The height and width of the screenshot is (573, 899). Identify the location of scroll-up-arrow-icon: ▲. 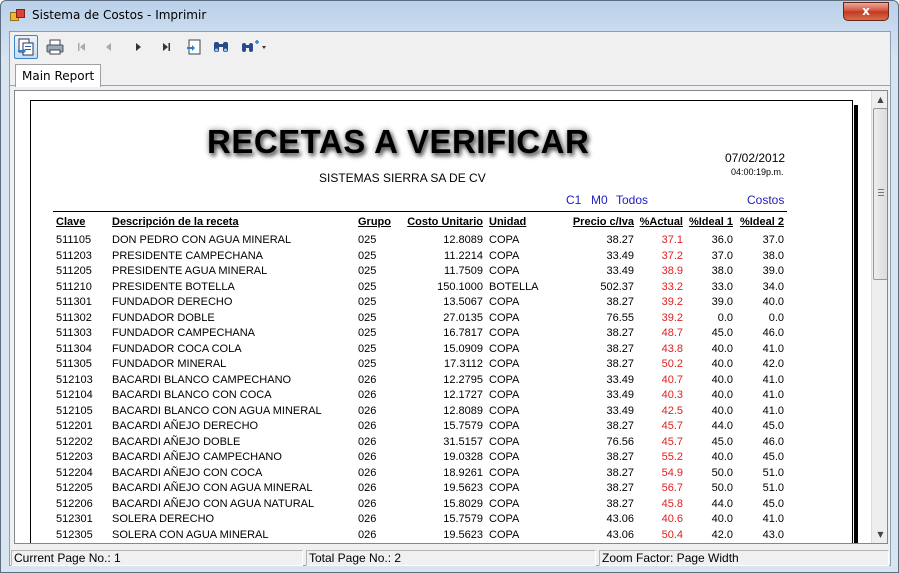
(879, 99).